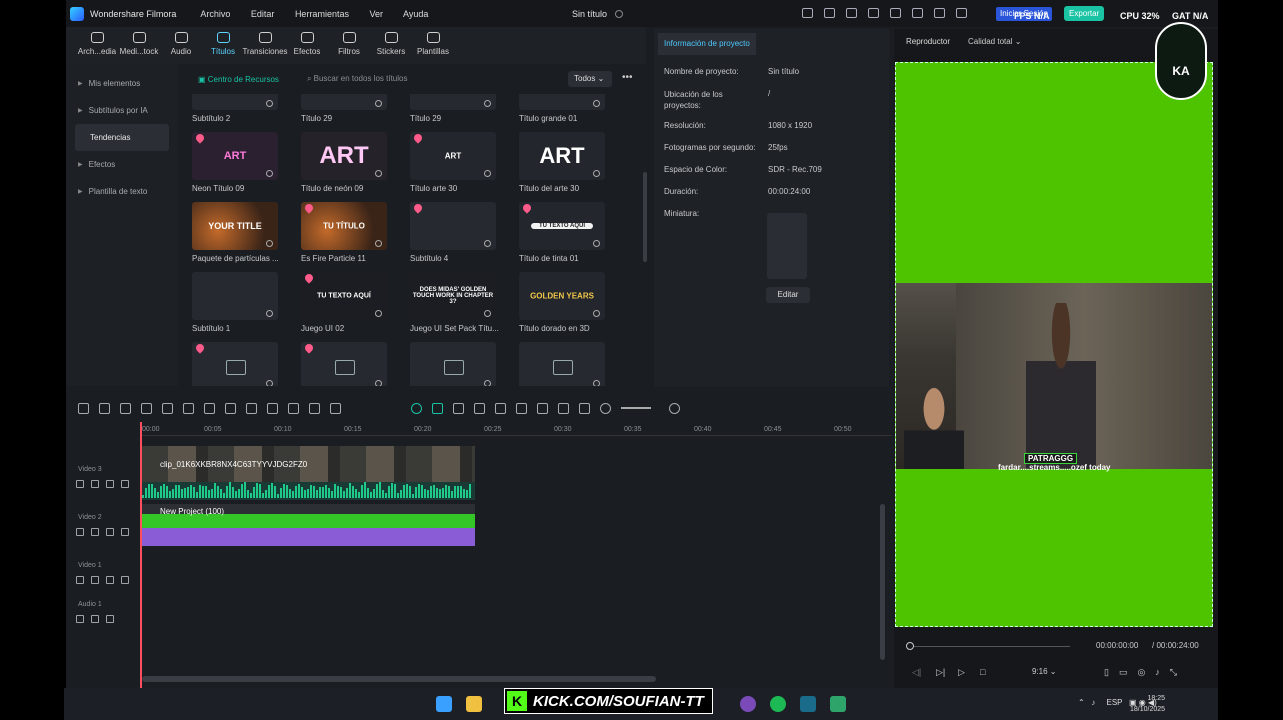 The image size is (1283, 720). What do you see at coordinates (573, 108) in the screenshot?
I see `title-card: Título grande 01` at bounding box center [573, 108].